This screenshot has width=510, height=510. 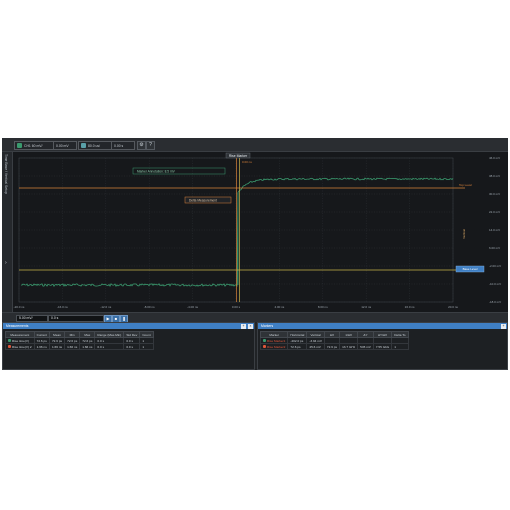 I want to click on right-axis-tick-label: 22.0 mV, so click(x=494, y=212).